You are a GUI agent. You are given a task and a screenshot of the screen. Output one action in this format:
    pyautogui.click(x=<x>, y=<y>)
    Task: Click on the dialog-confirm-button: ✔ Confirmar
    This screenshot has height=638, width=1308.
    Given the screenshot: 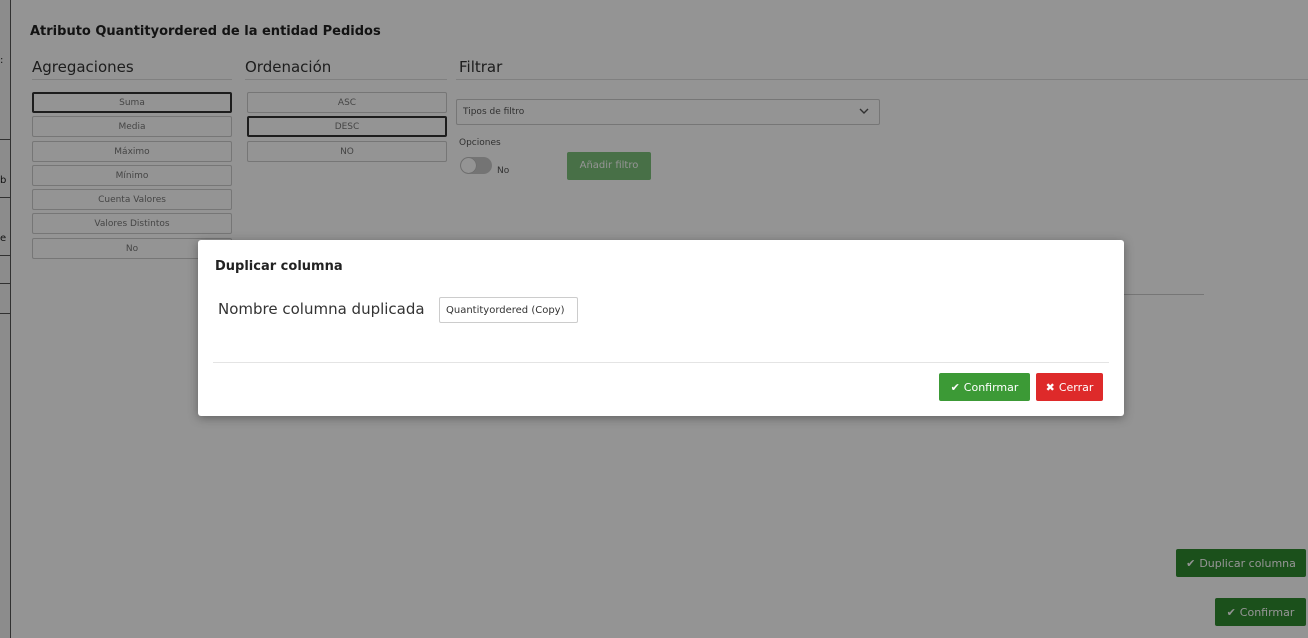 What is the action you would take?
    pyautogui.click(x=984, y=387)
    